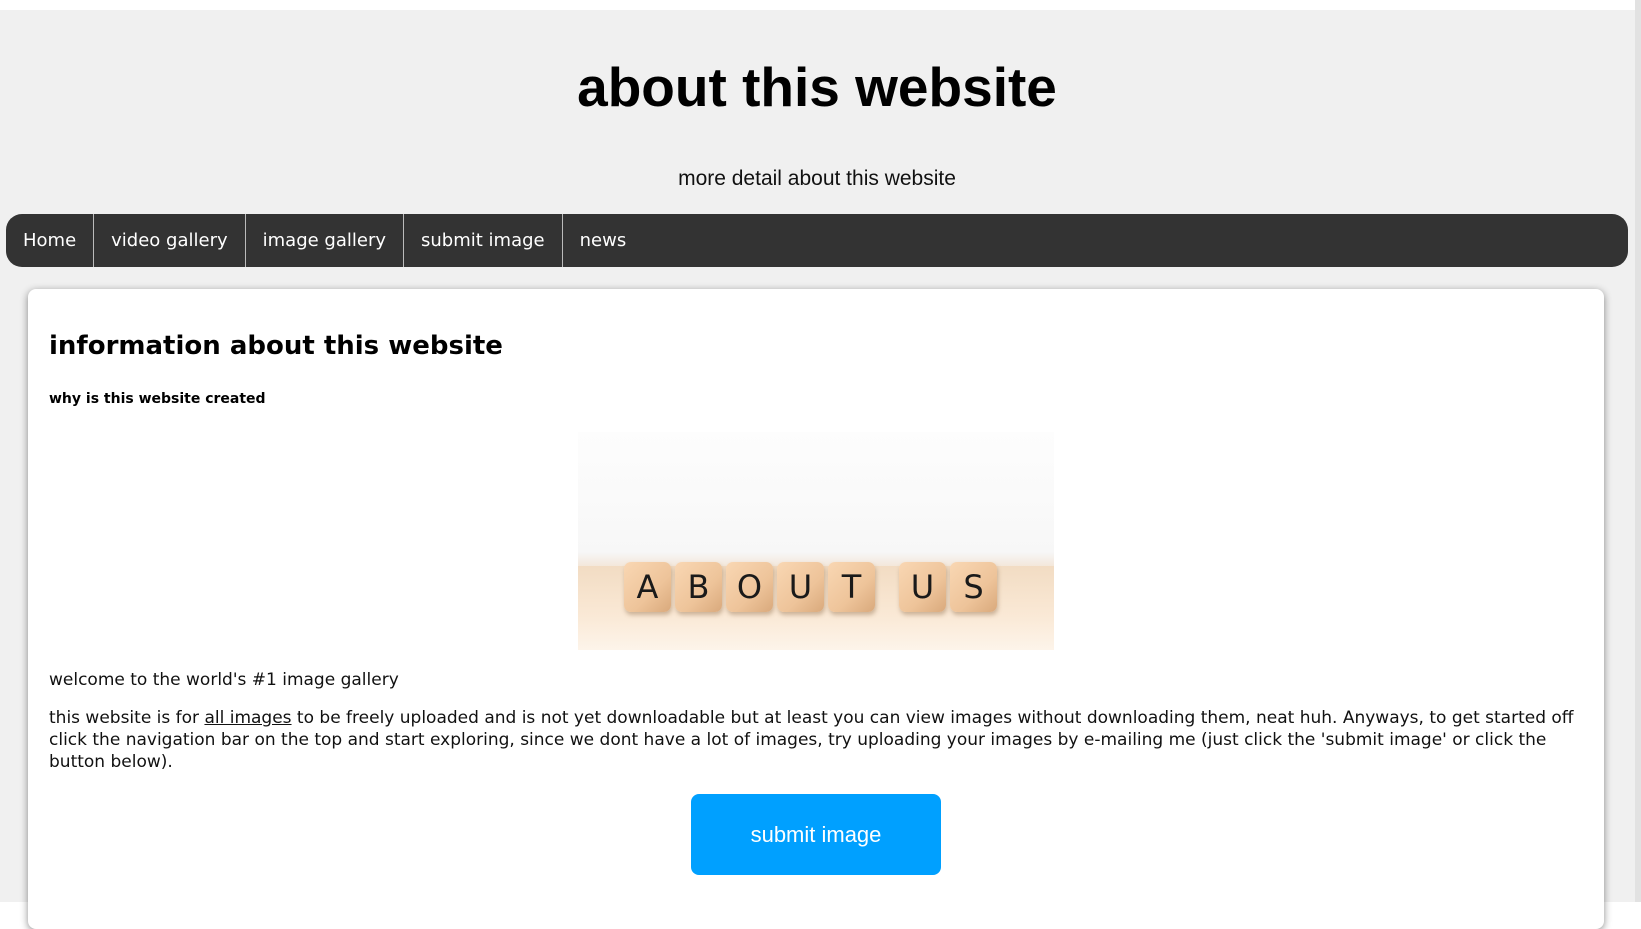  What do you see at coordinates (247, 718) in the screenshot?
I see `all-images-link: all images` at bounding box center [247, 718].